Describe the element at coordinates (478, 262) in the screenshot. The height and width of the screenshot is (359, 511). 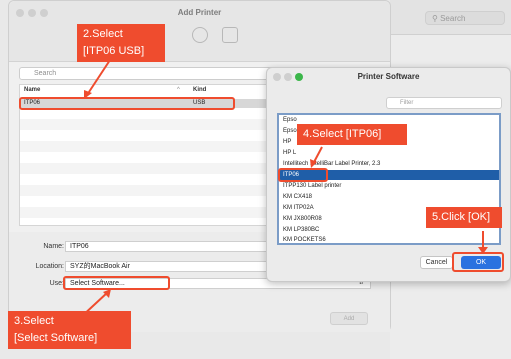
I see `highlight-ok-button` at that location.